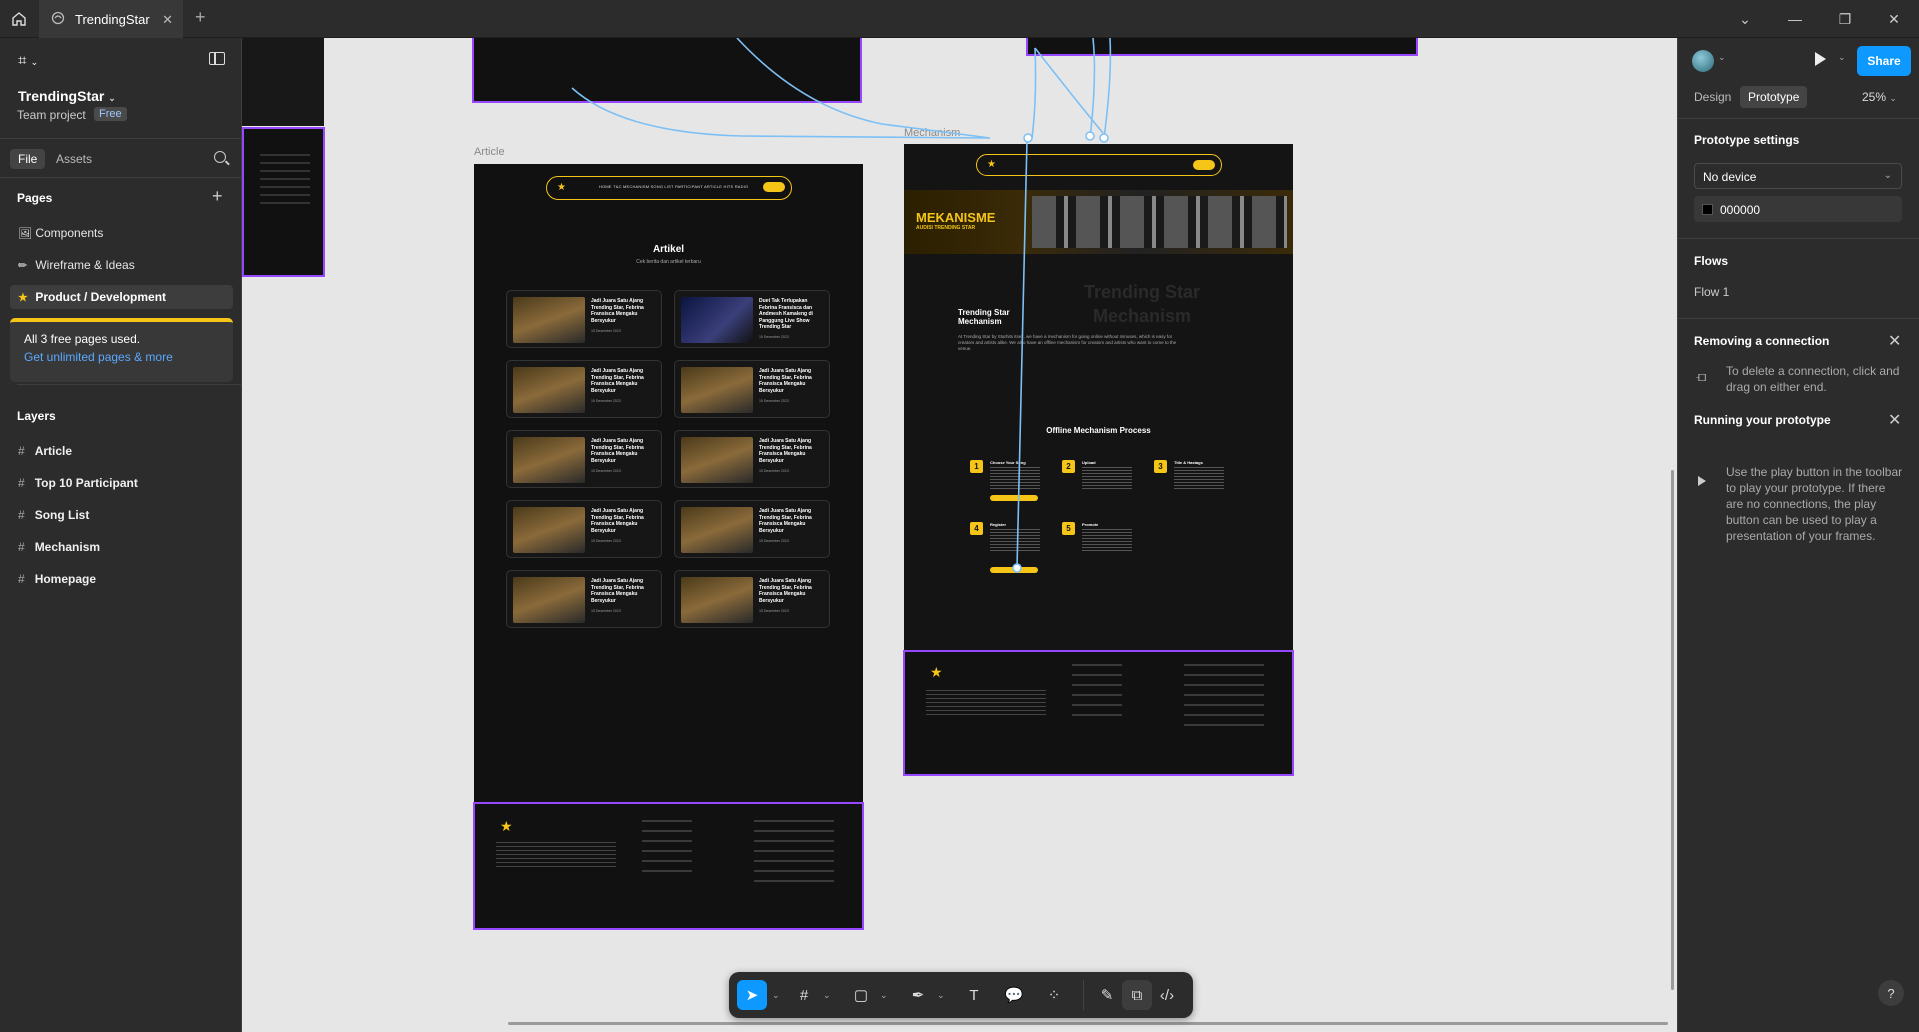 This screenshot has width=1919, height=1032. Describe the element at coordinates (1703, 61) in the screenshot. I see `avatar` at that location.